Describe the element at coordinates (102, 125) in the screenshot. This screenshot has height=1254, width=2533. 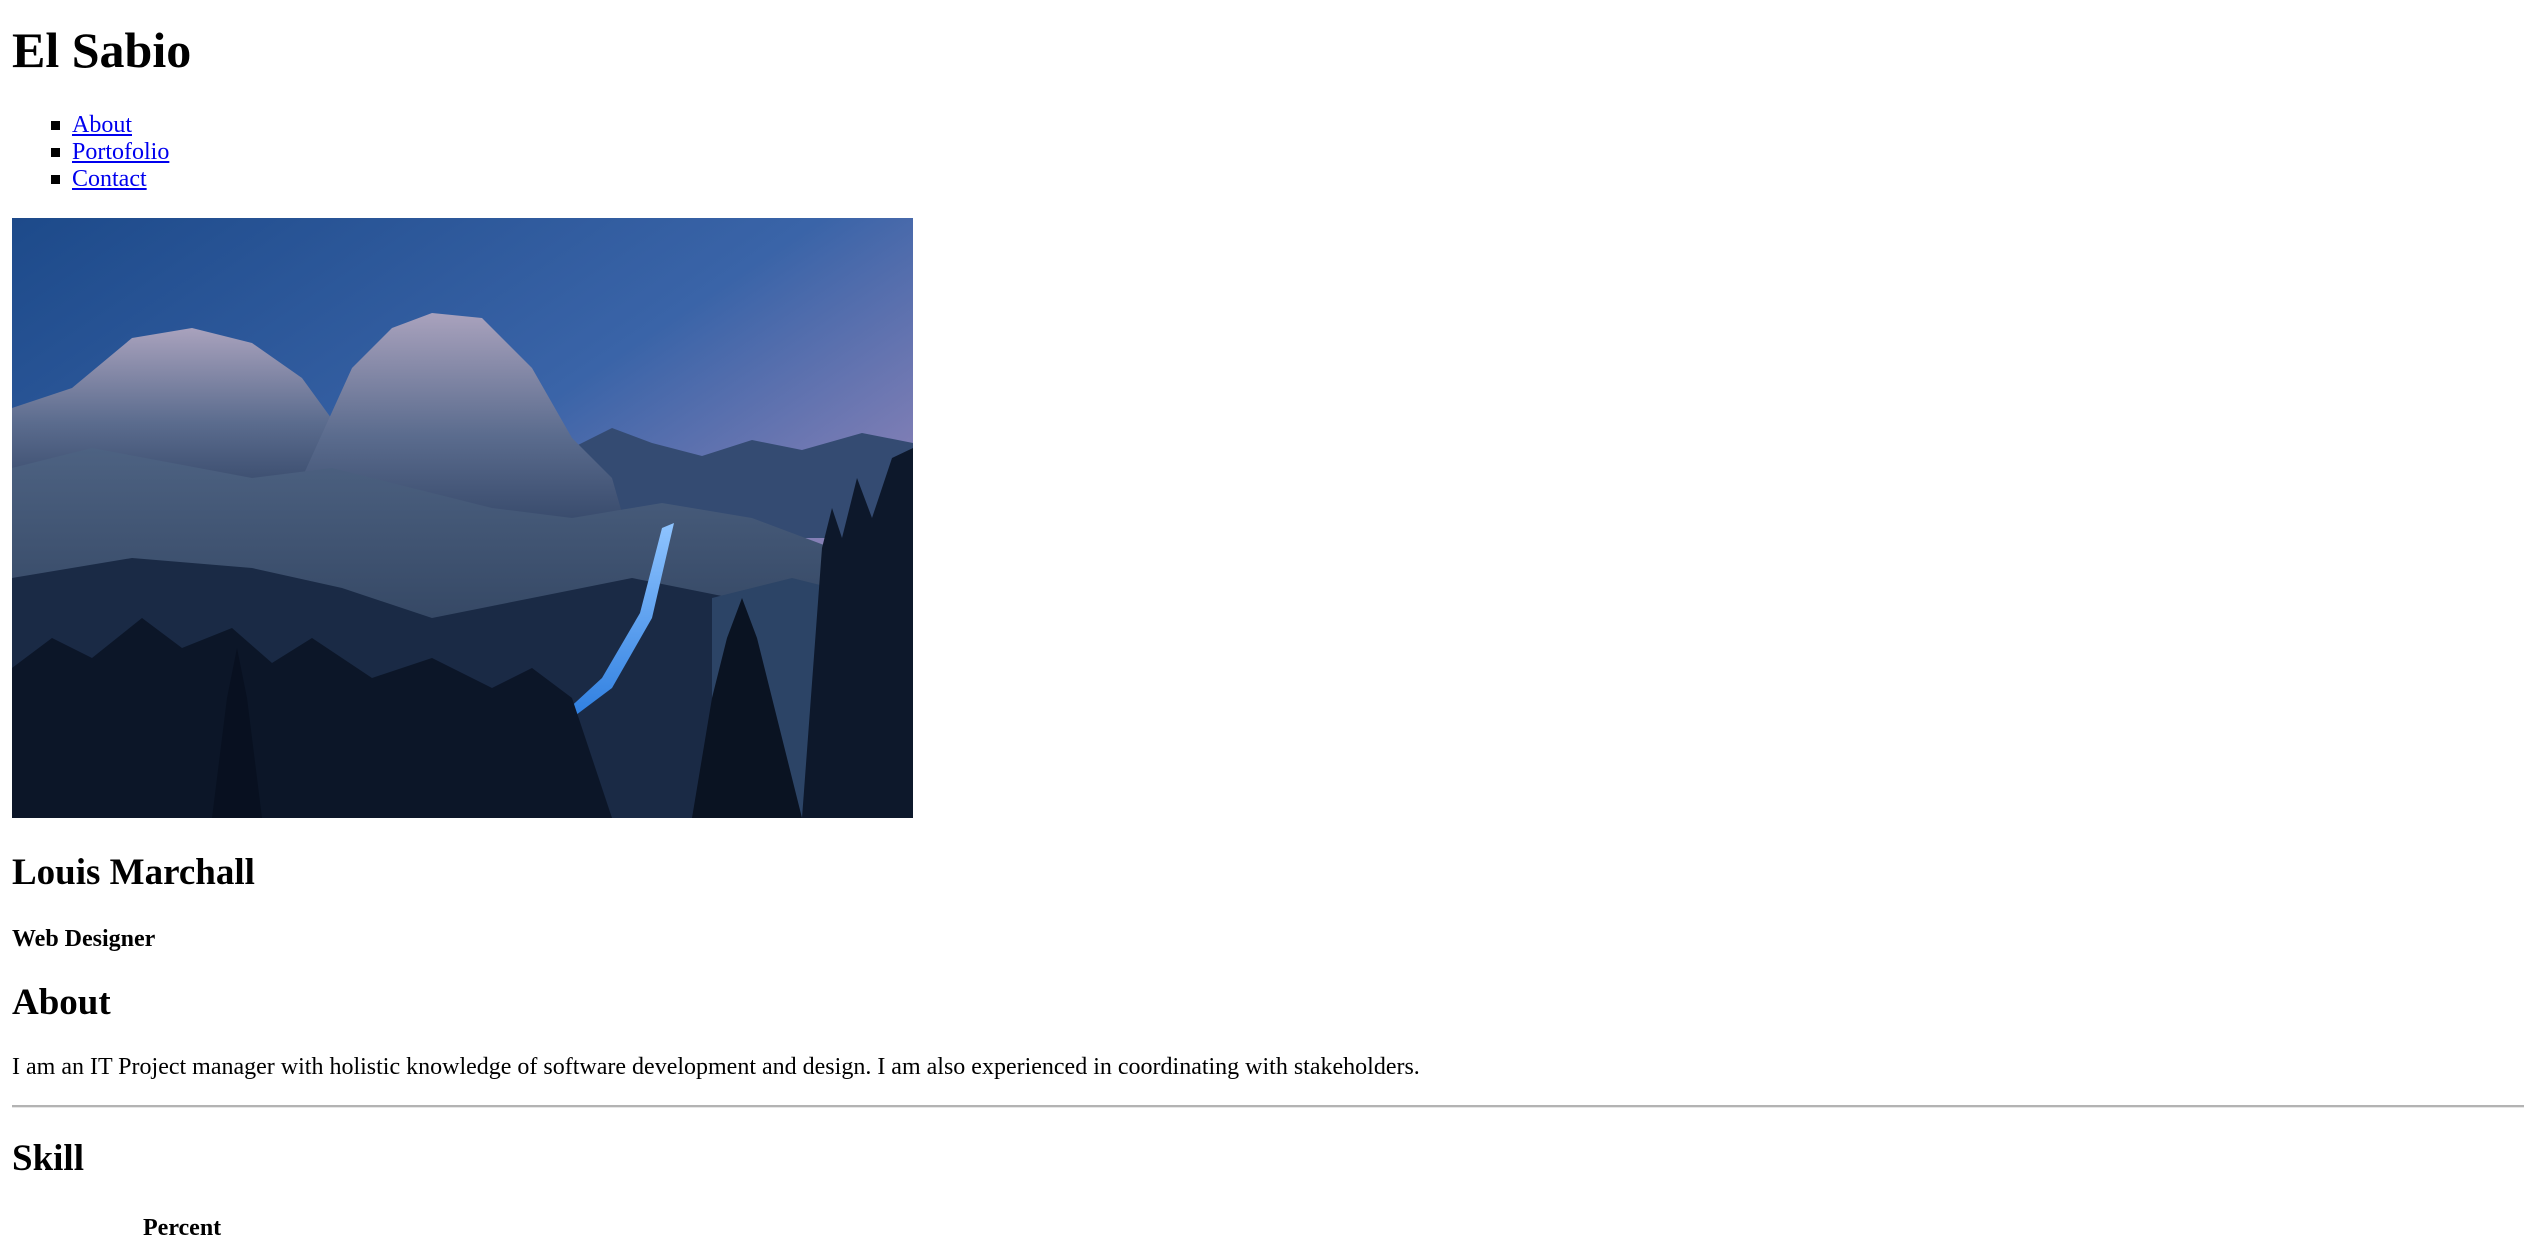
I see `nav-link-about: About` at that location.